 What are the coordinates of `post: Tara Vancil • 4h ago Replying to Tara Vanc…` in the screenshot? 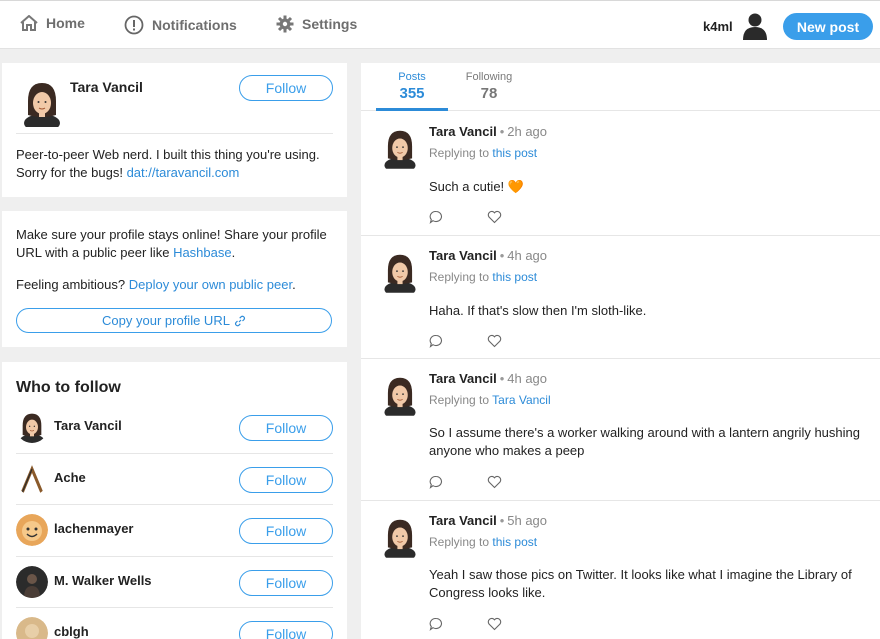 It's located at (620, 430).